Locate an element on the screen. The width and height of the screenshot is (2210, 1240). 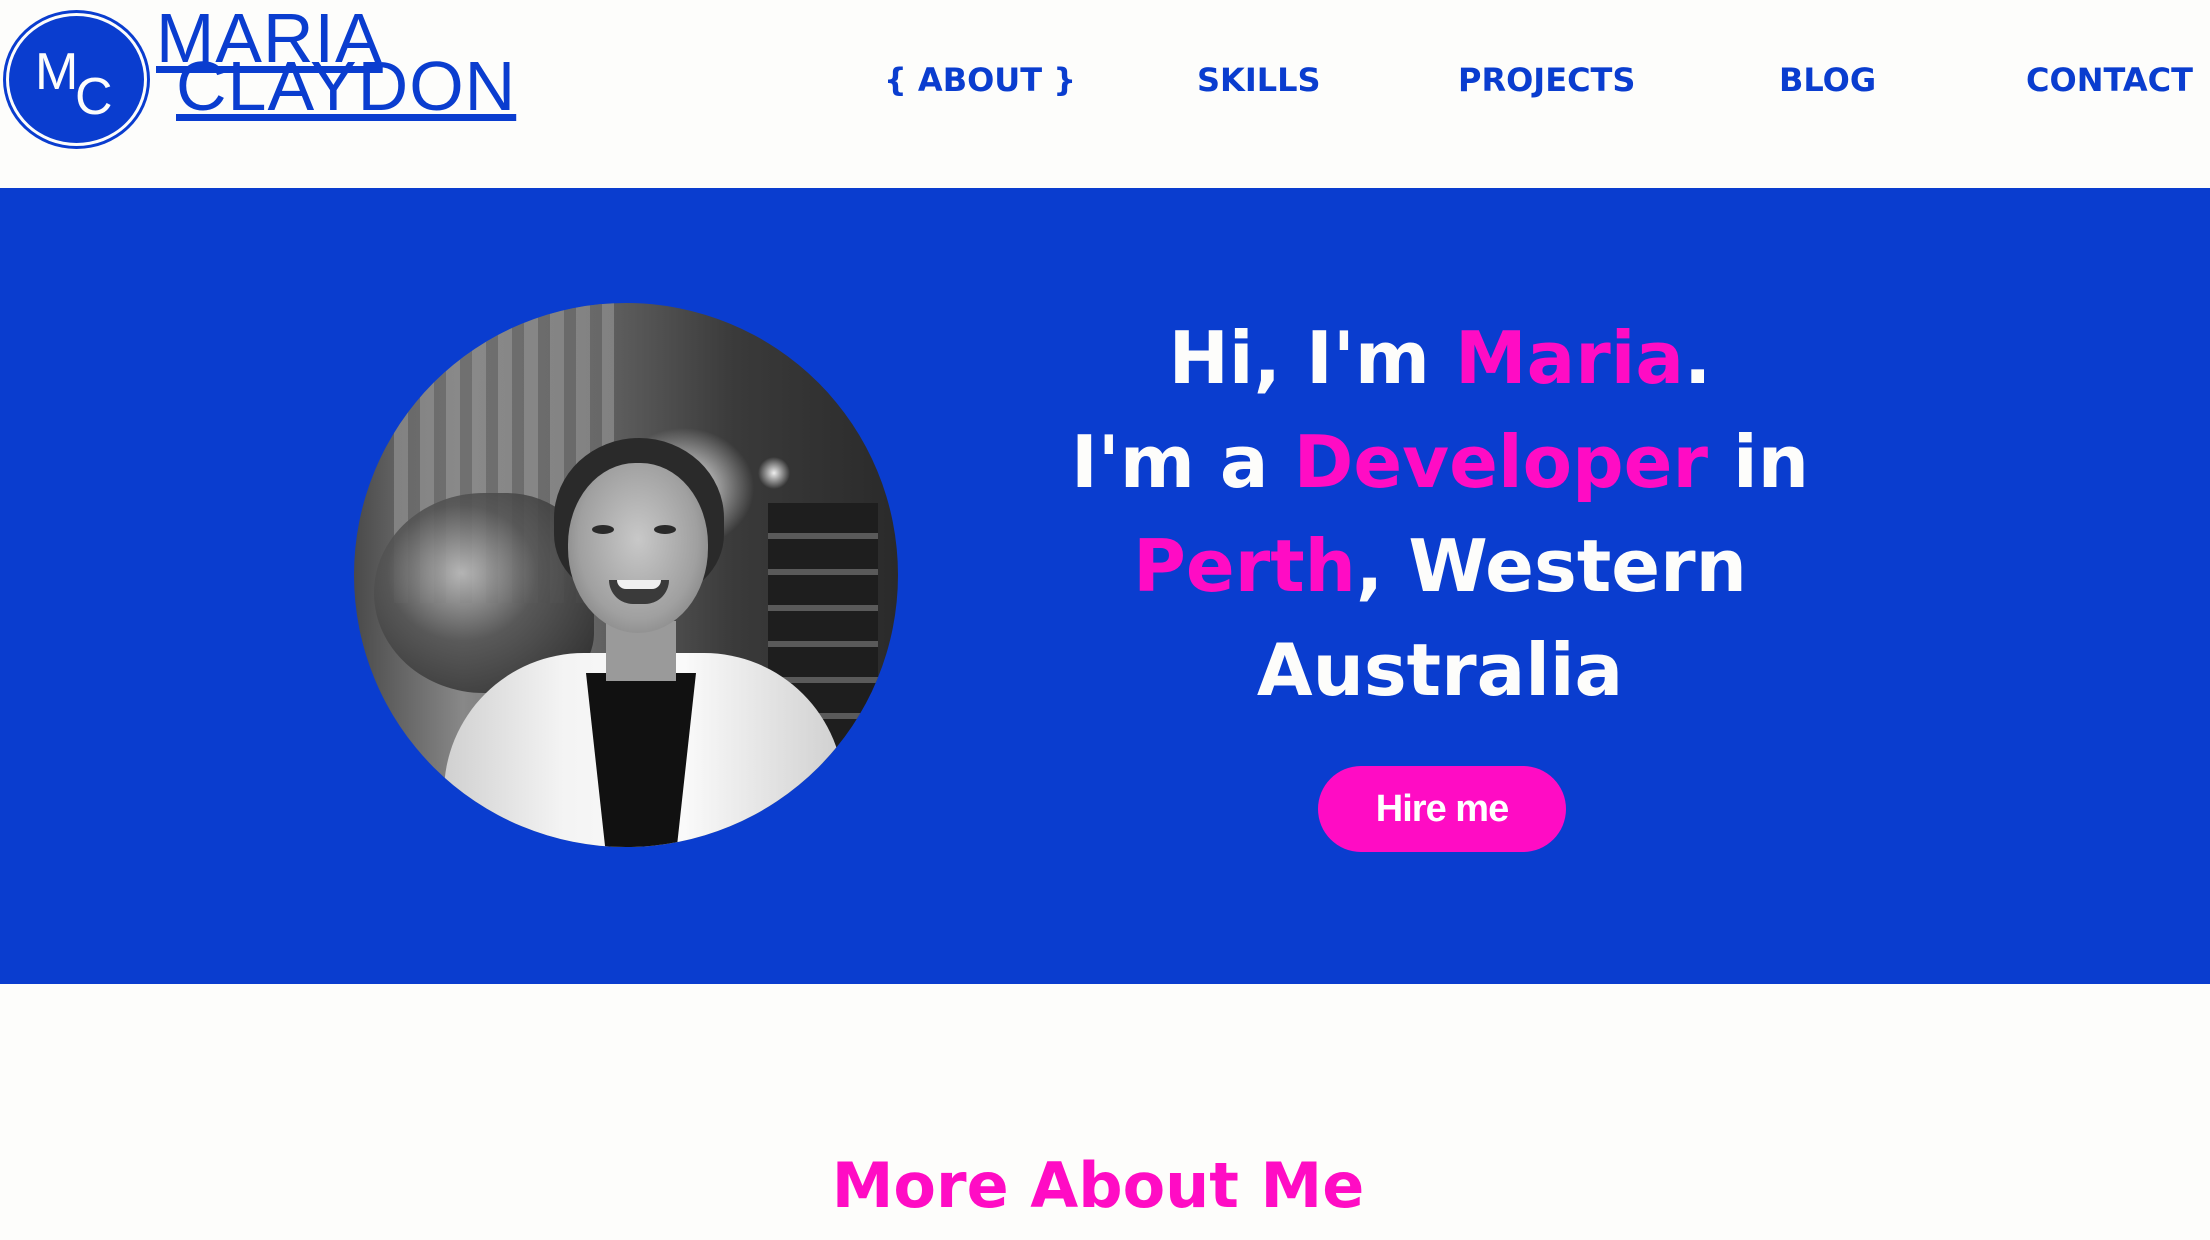
main-nav: { ABOUT } SKILLS PROJECTS BLOG CONTACT is located at coordinates (1105, 80).